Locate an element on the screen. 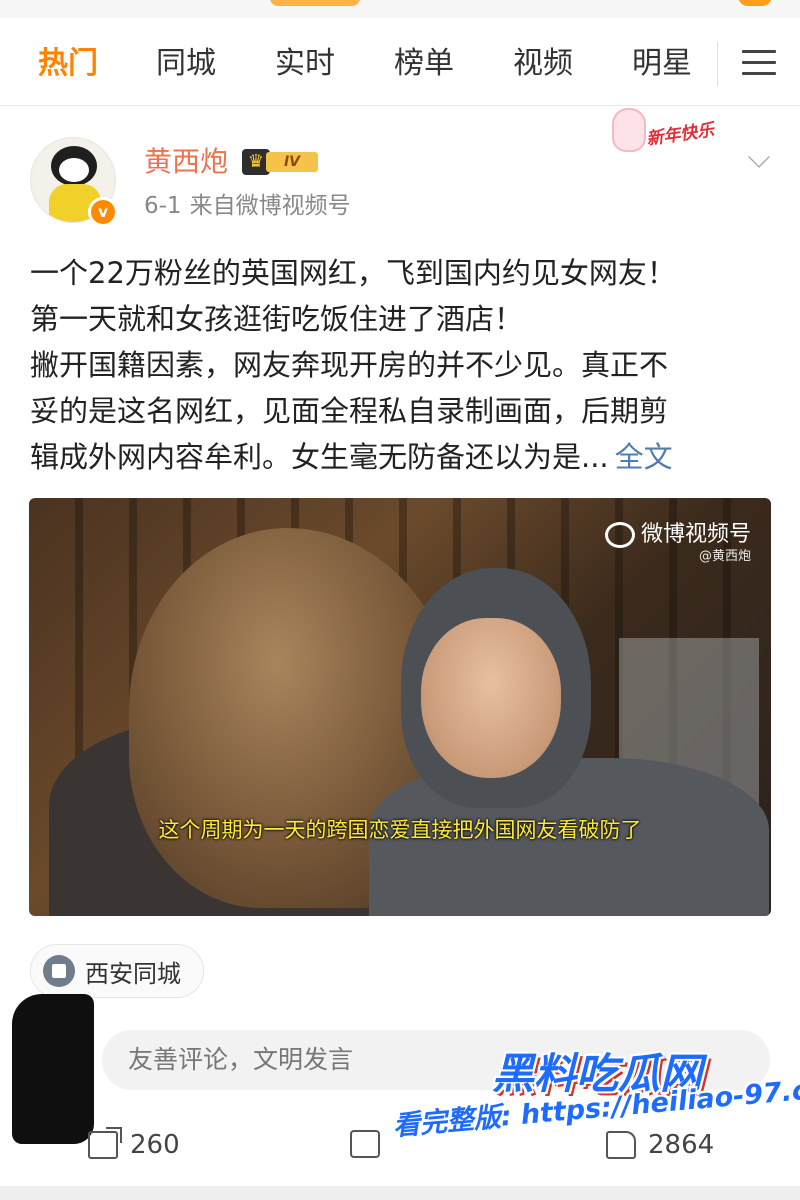 Image resolution: width=800 pixels, height=1200 pixels. like-count: 2864 is located at coordinates (681, 1145).